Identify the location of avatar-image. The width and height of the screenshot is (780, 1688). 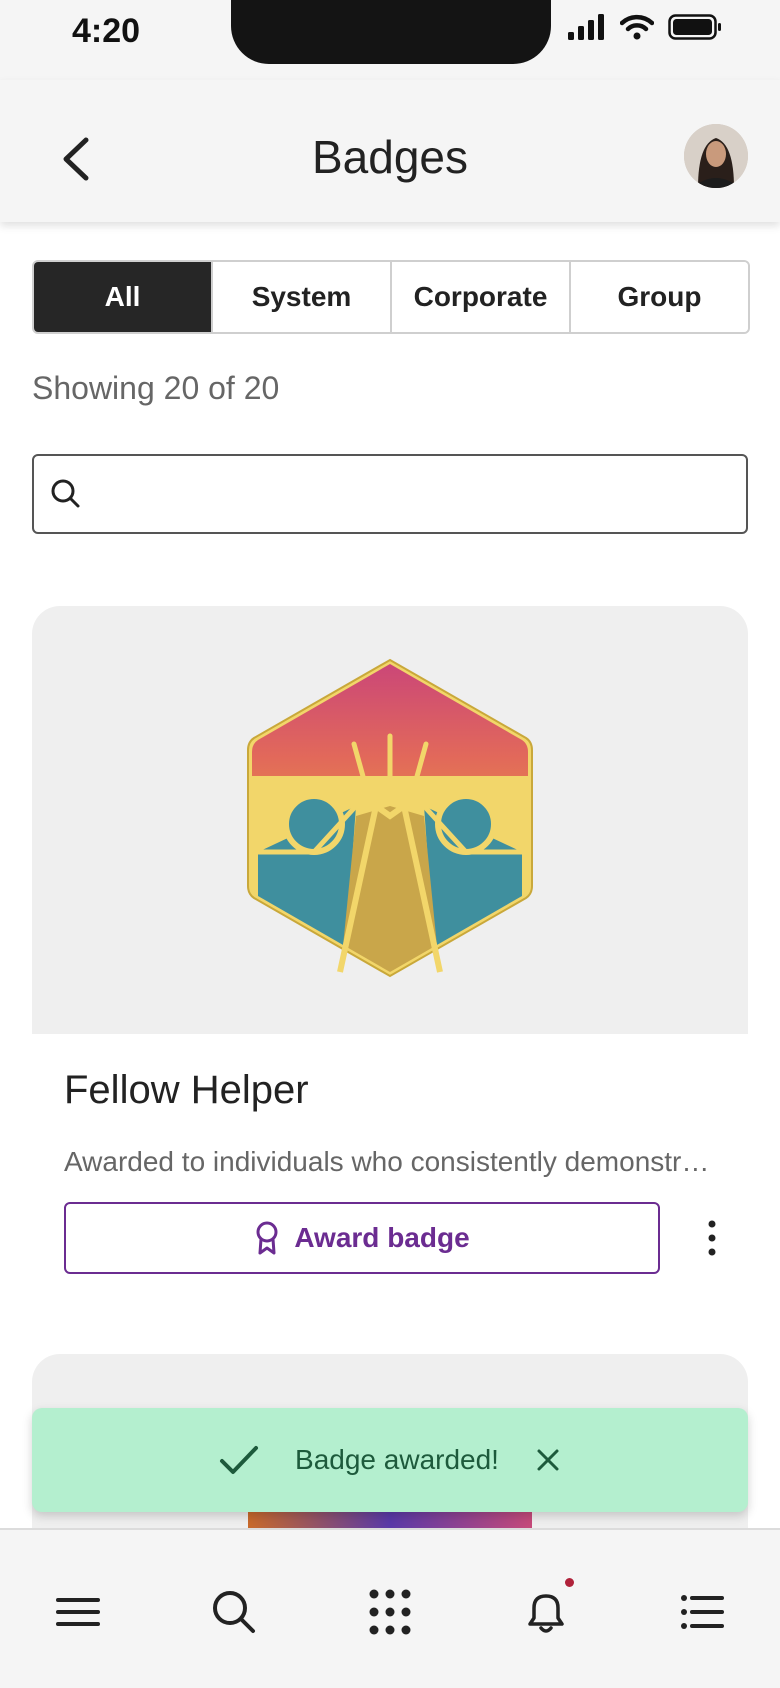
(716, 156).